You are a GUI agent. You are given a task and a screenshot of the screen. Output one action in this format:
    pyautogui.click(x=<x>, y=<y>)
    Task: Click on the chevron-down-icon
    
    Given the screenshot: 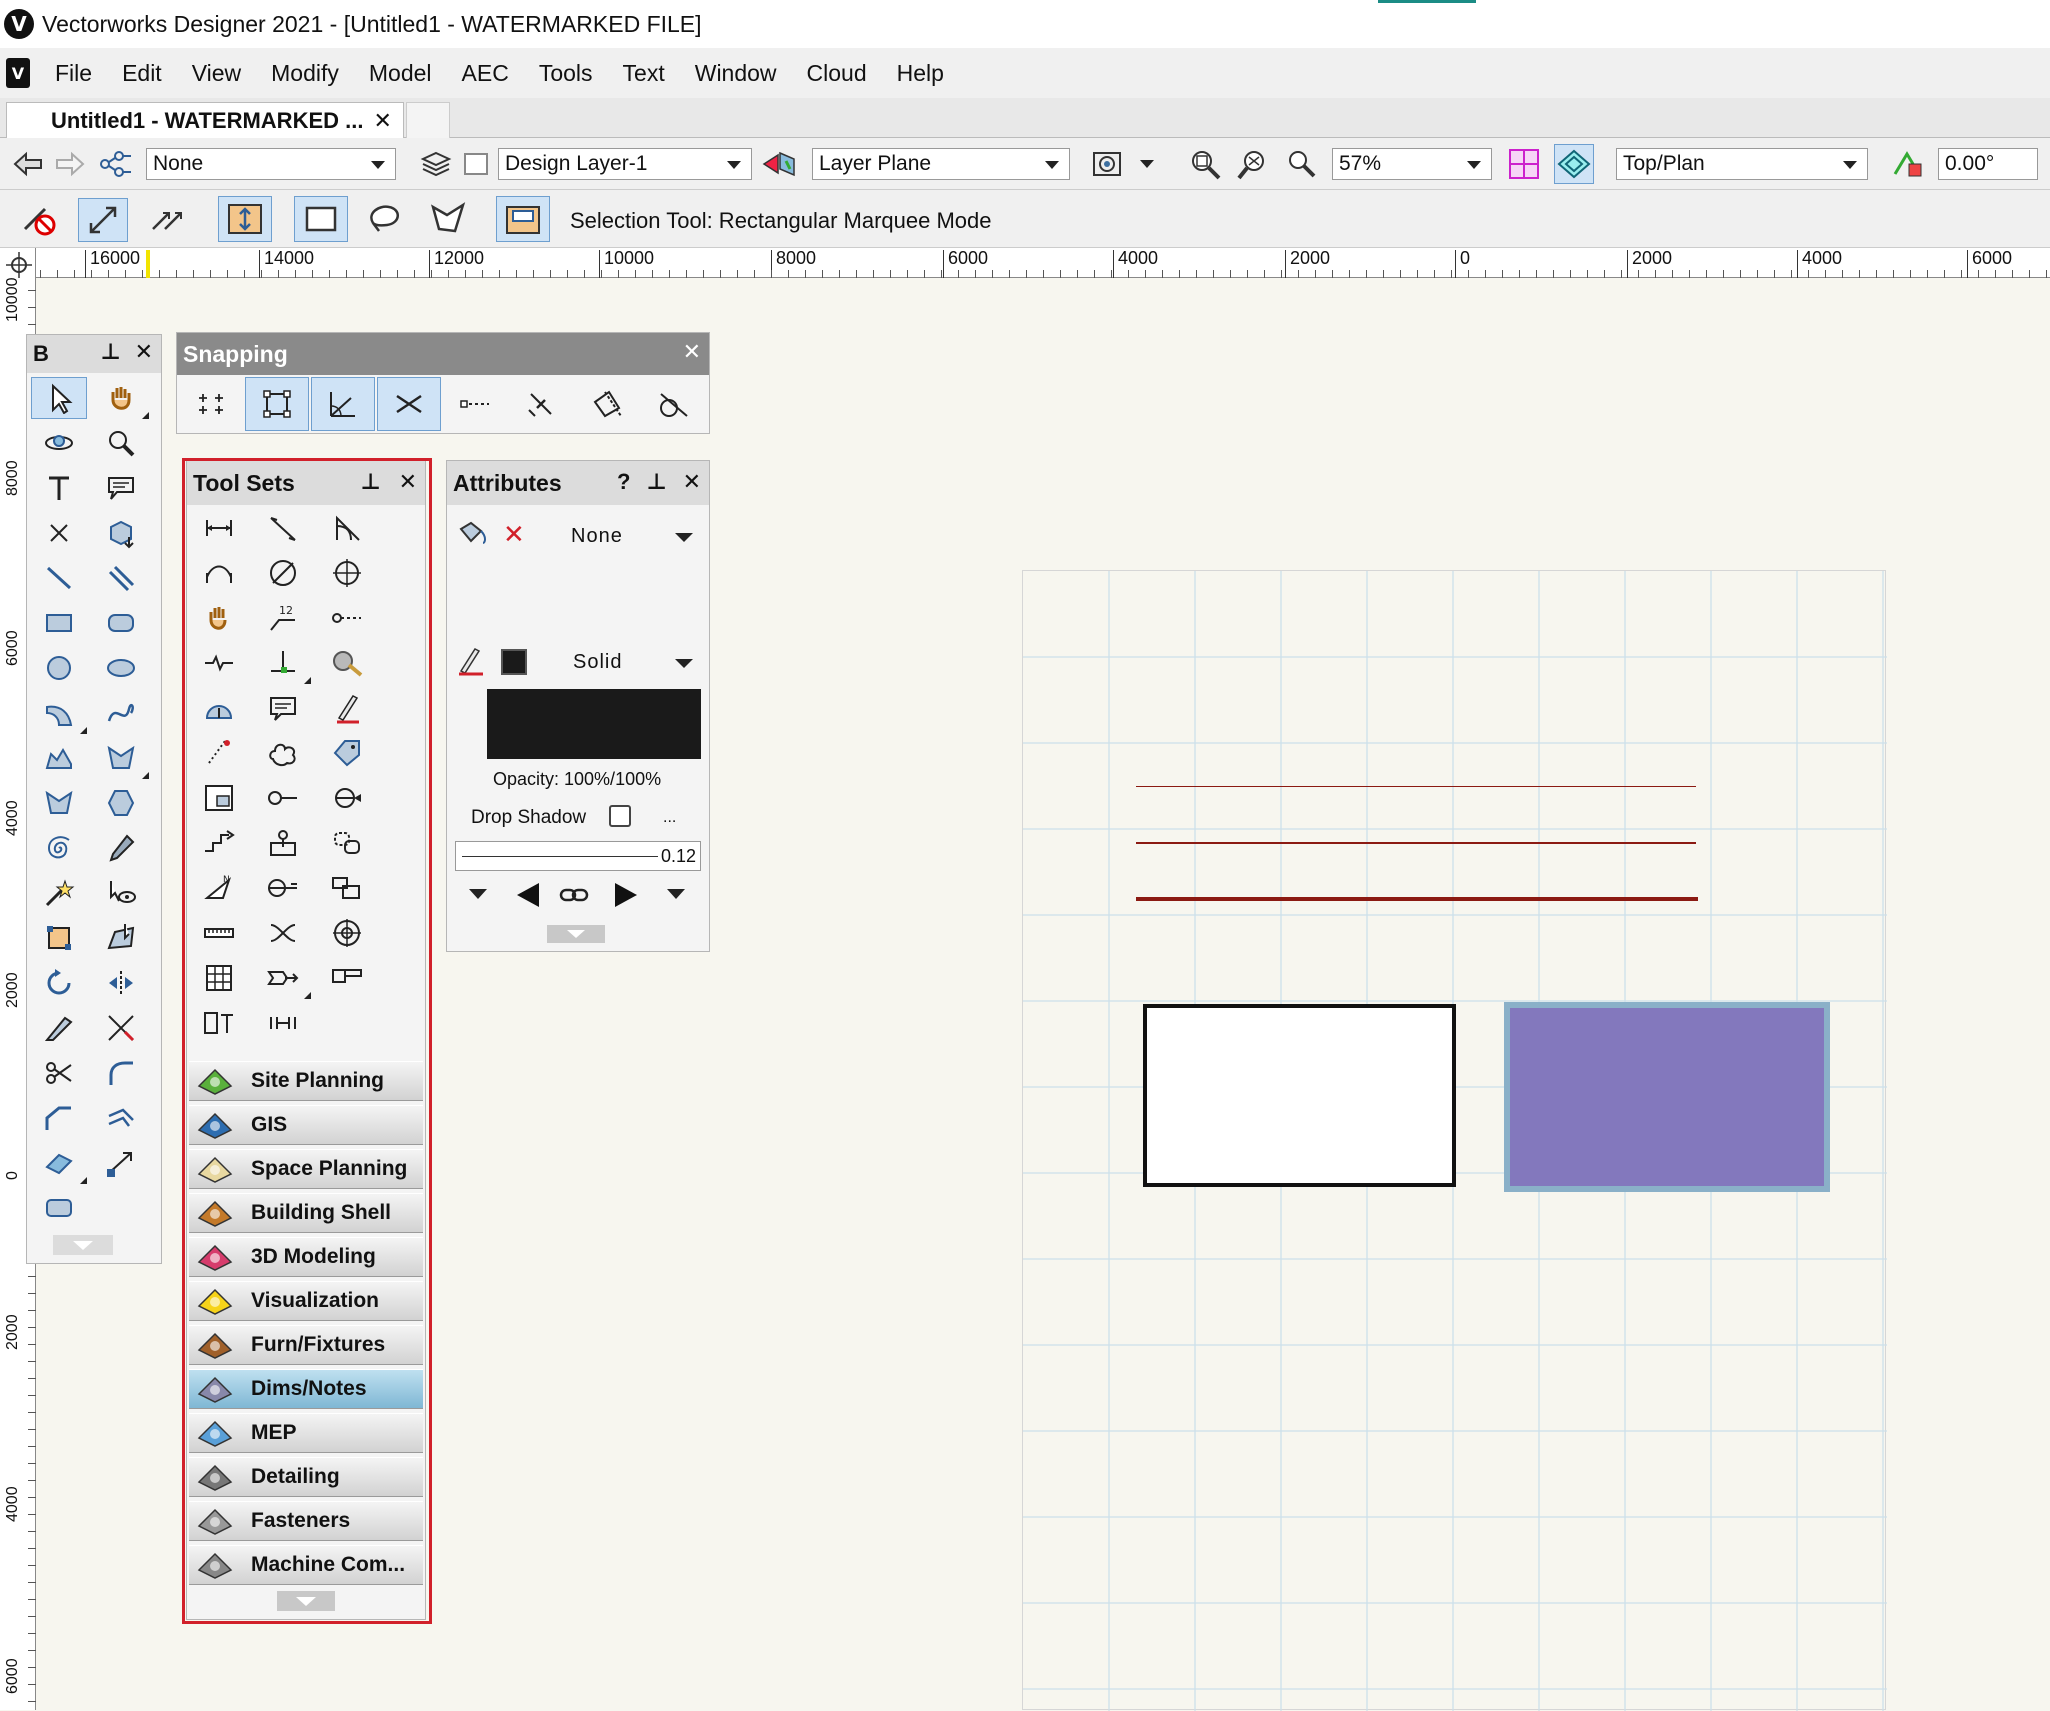 What is the action you would take?
    pyautogui.click(x=1147, y=164)
    